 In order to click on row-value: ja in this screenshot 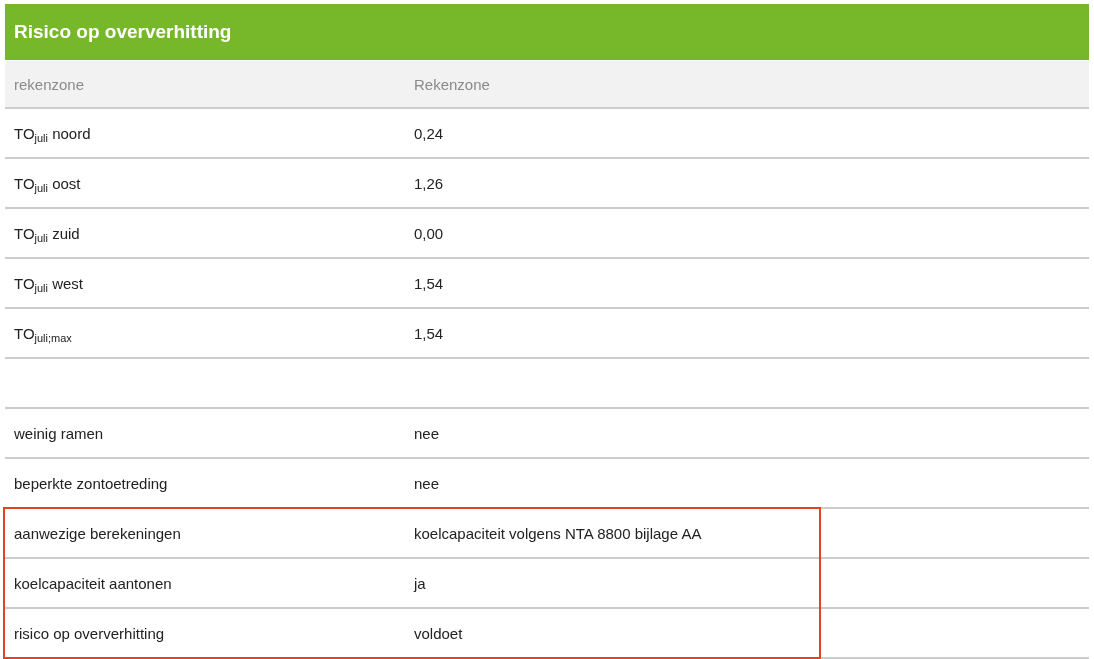, I will do `click(420, 583)`.